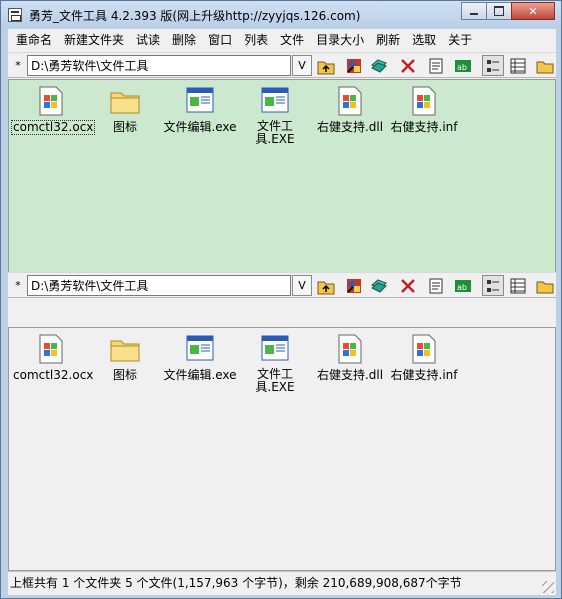 Image resolution: width=562 pixels, height=599 pixels. Describe the element at coordinates (184, 40) in the screenshot. I see `menu-delete: 删除` at that location.